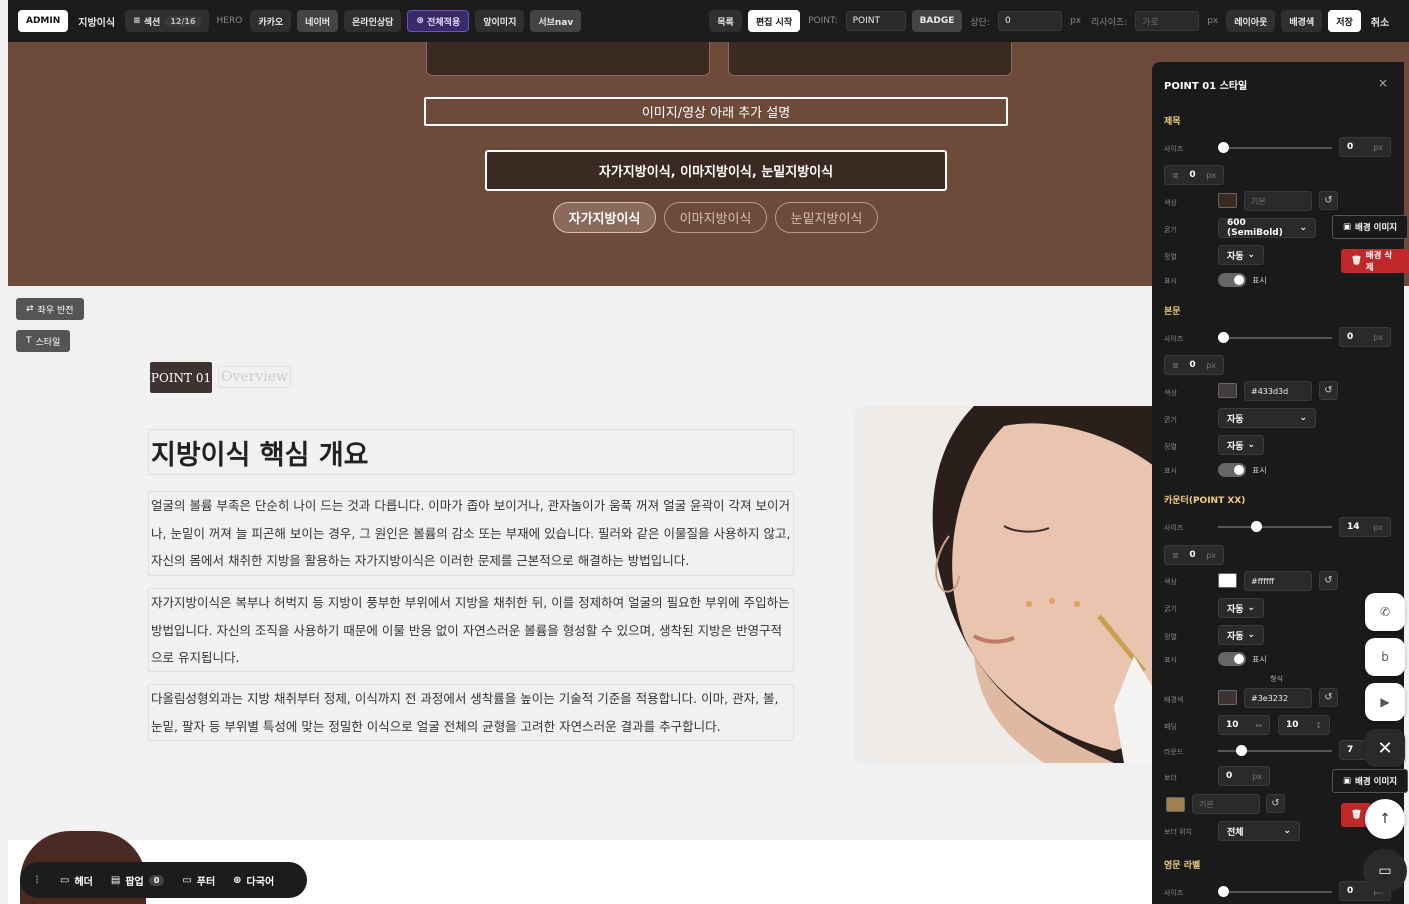 The image size is (1409, 904). I want to click on bg-image-label: 배경 이미지, so click(1376, 228).